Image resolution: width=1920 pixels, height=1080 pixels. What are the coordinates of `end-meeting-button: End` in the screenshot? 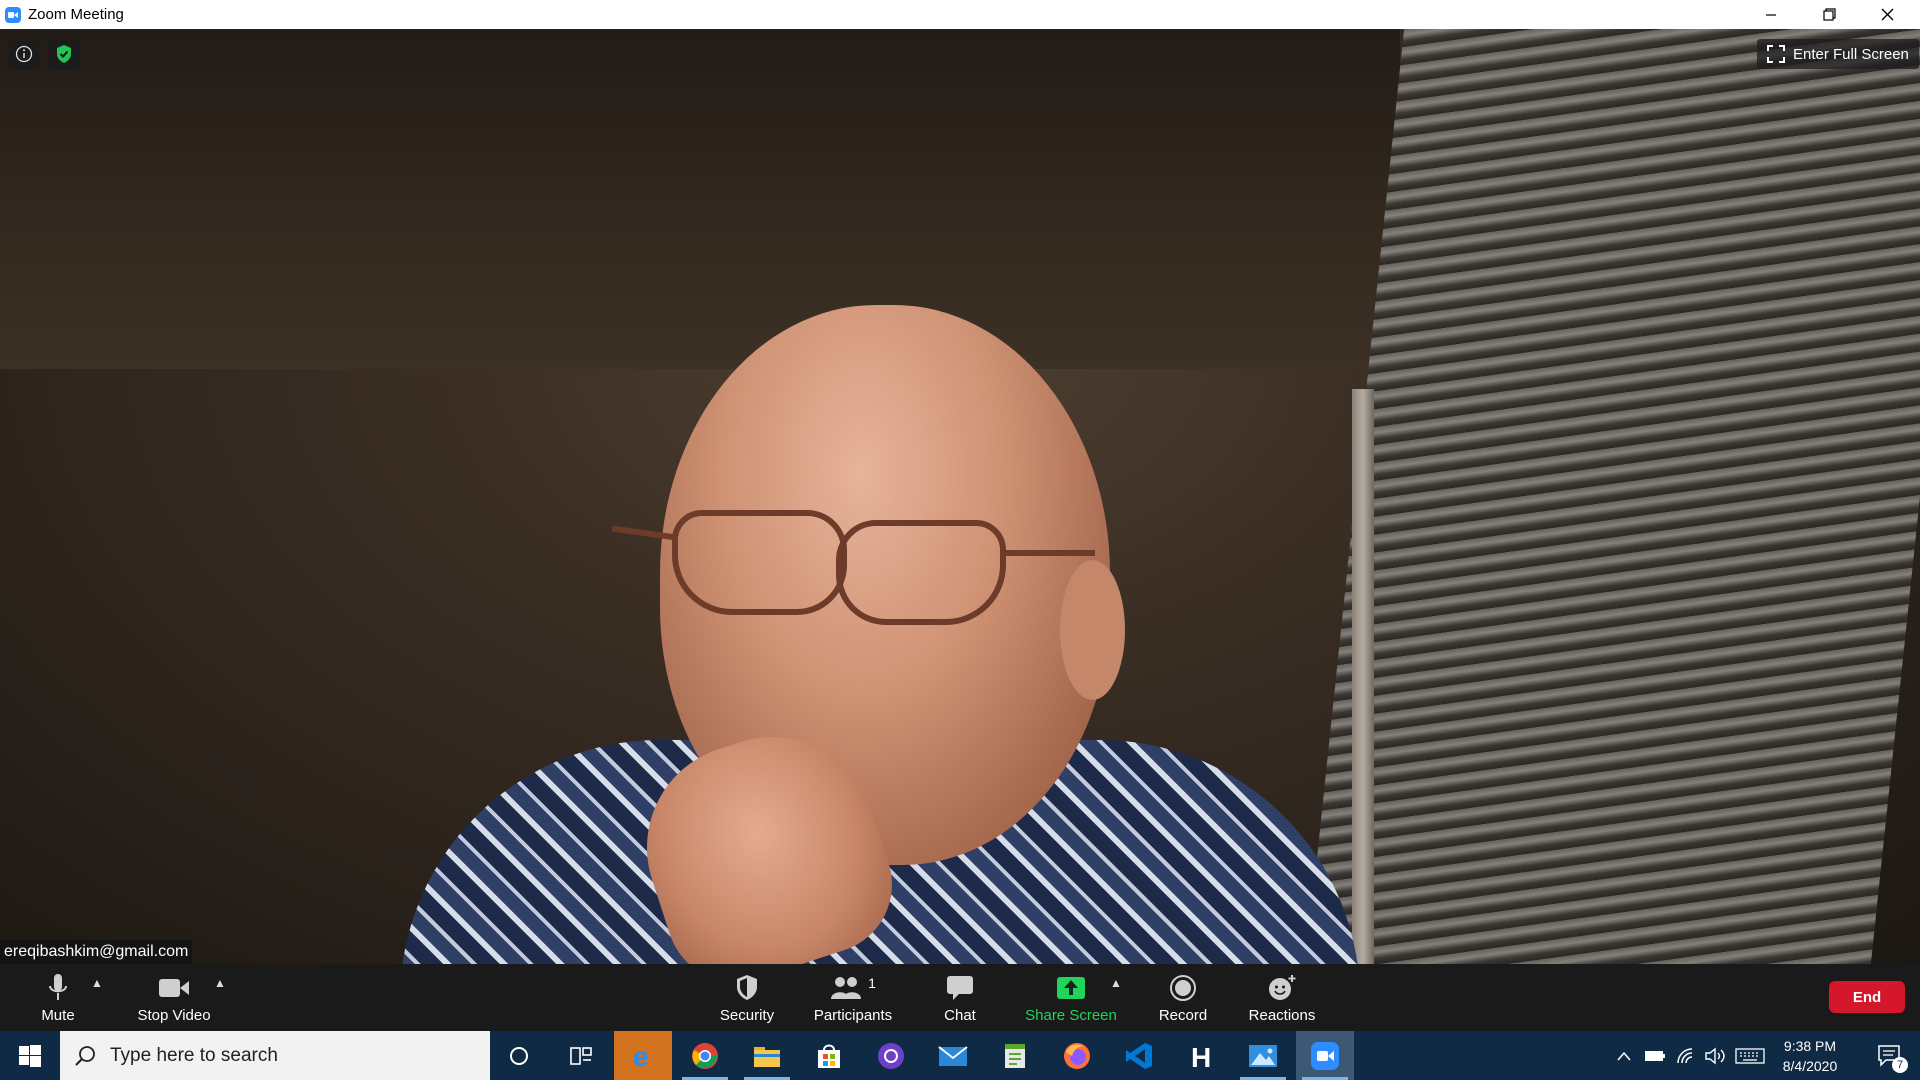 It's located at (1867, 997).